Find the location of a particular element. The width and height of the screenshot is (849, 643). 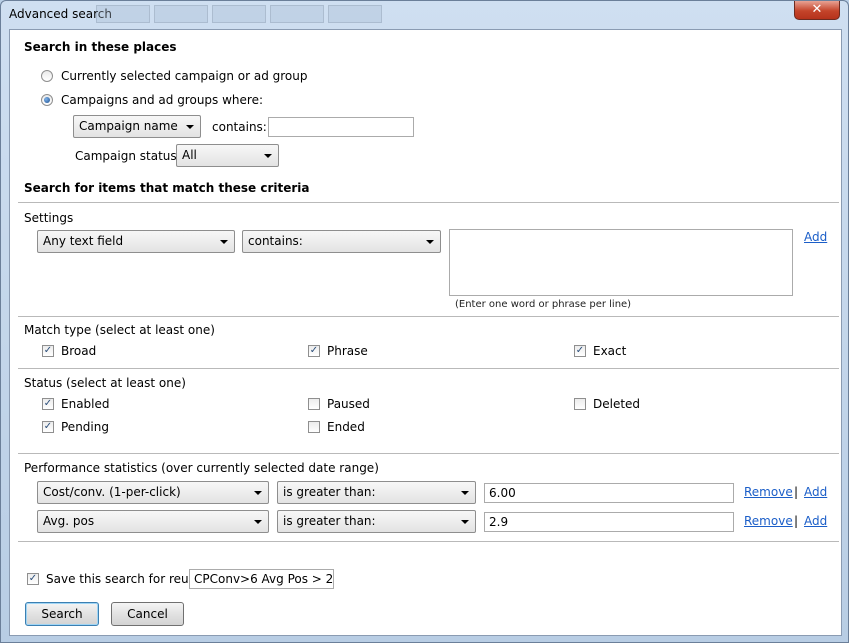

metric-value-1: Cost/conv. (1-per-click) is located at coordinates (112, 492).